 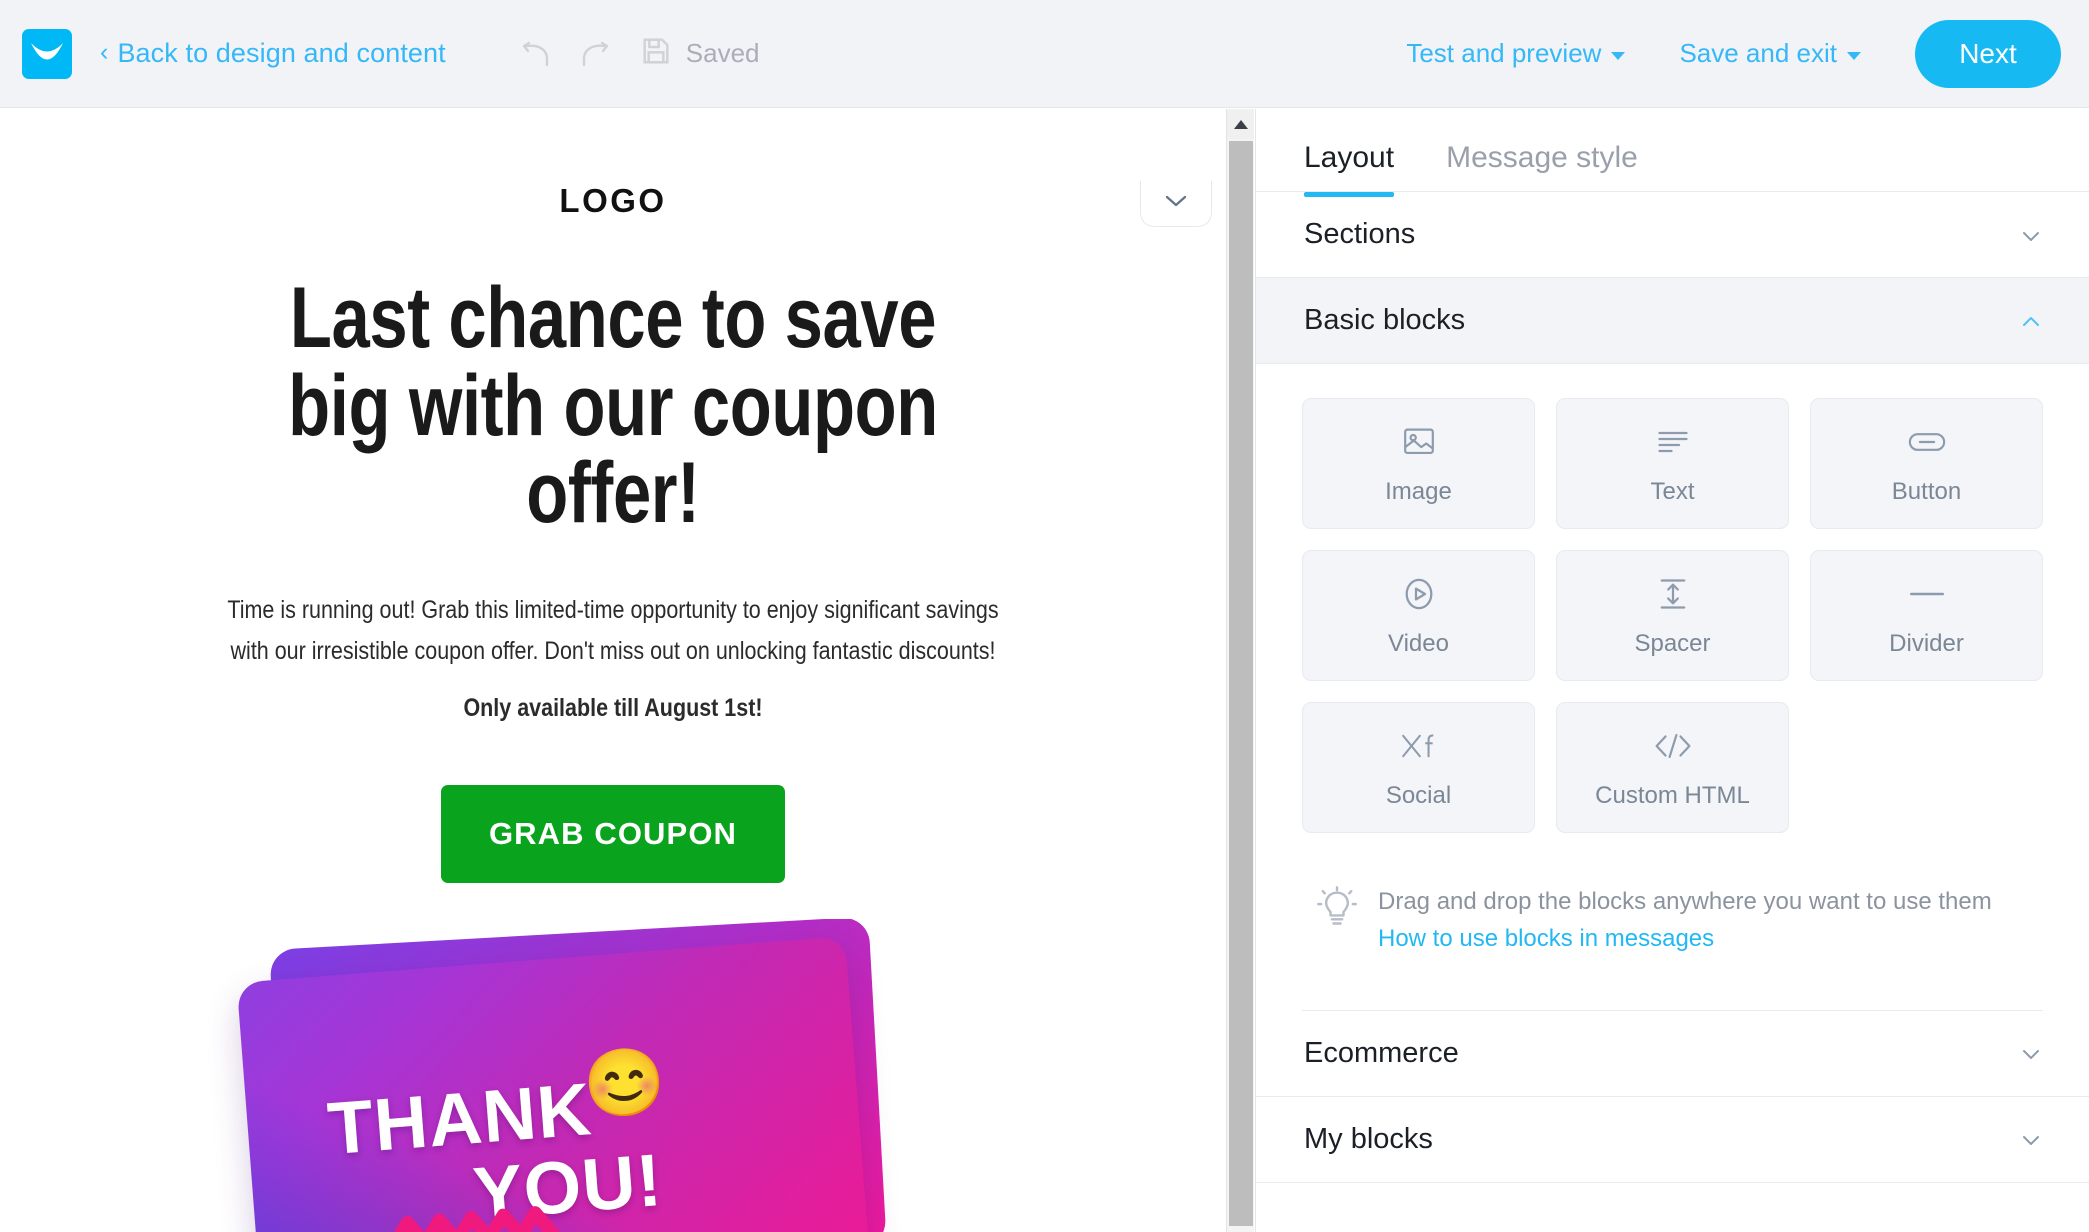 I want to click on block-video-label: Video, so click(x=1418, y=643).